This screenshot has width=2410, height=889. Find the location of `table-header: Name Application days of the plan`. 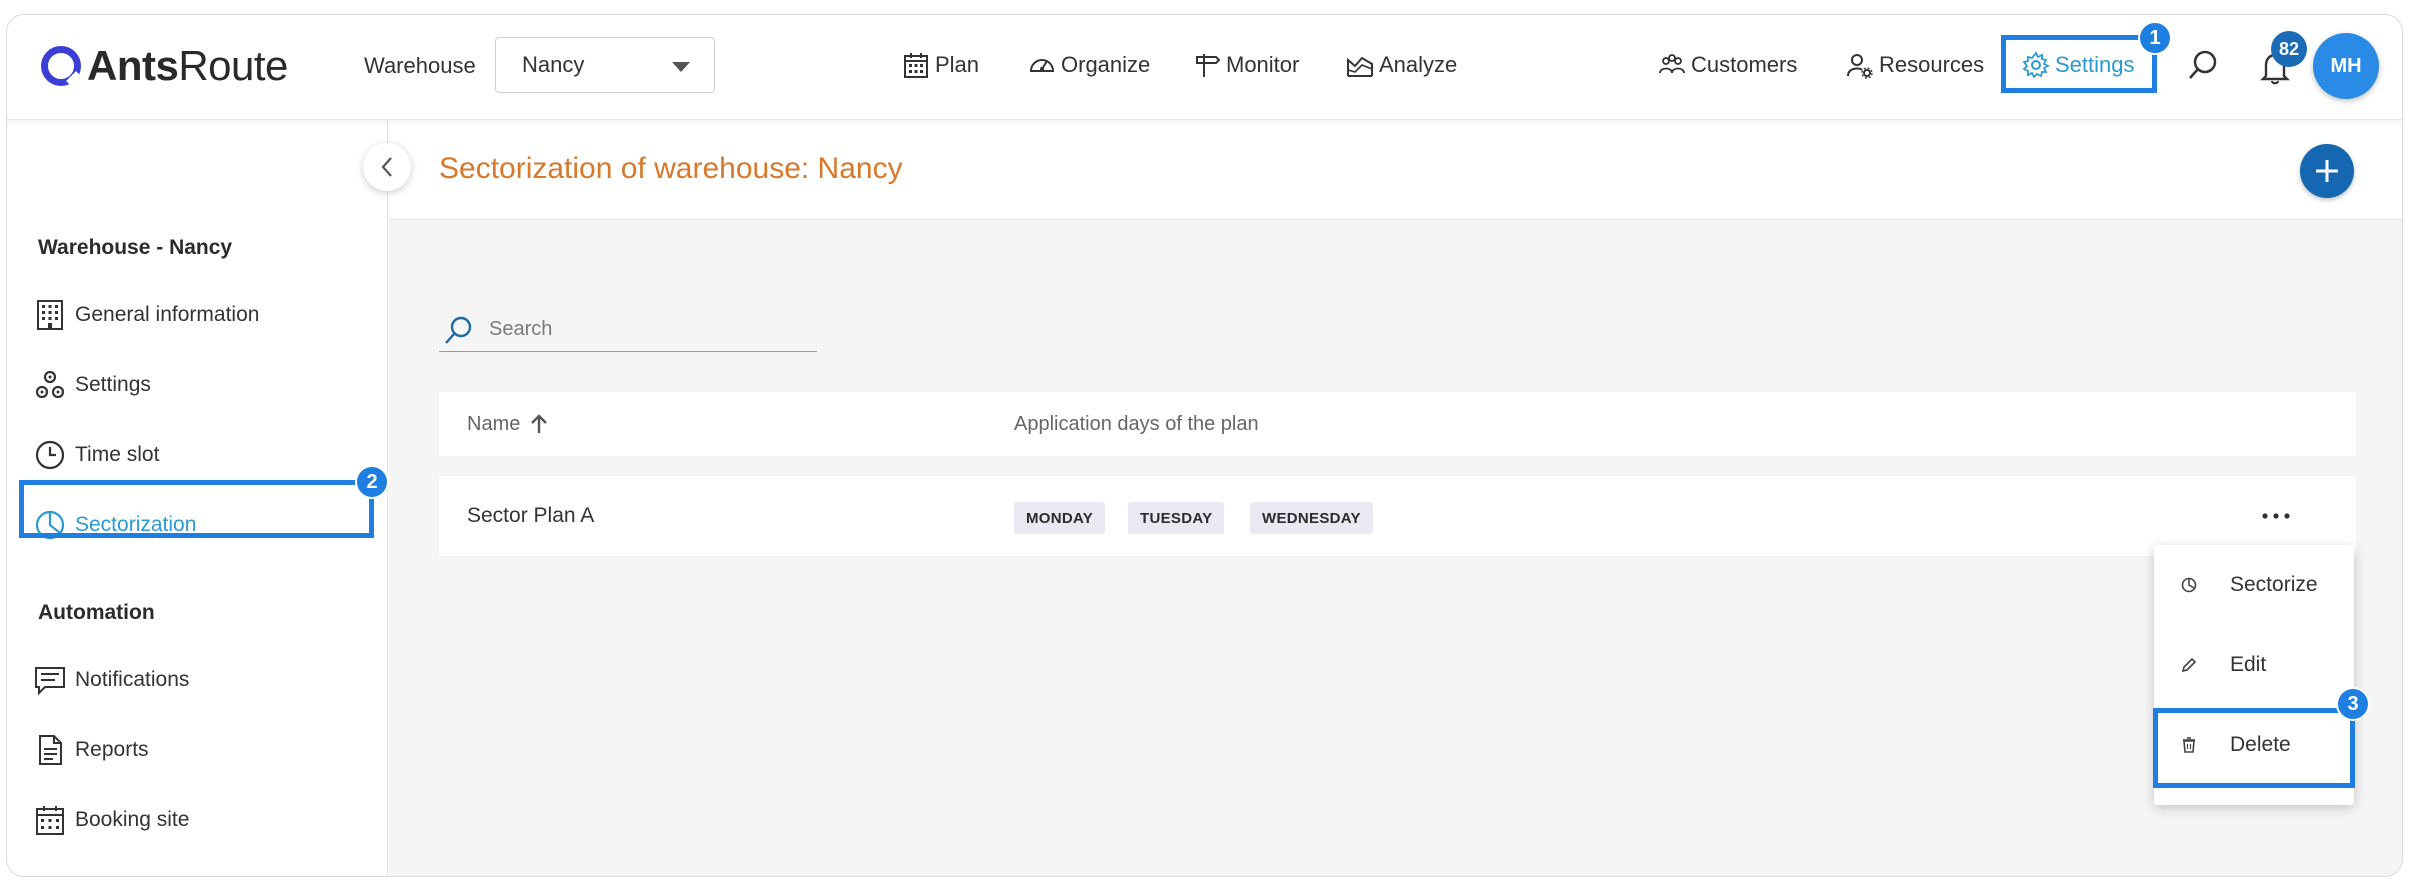

table-header: Name Application days of the plan is located at coordinates (1397, 424).